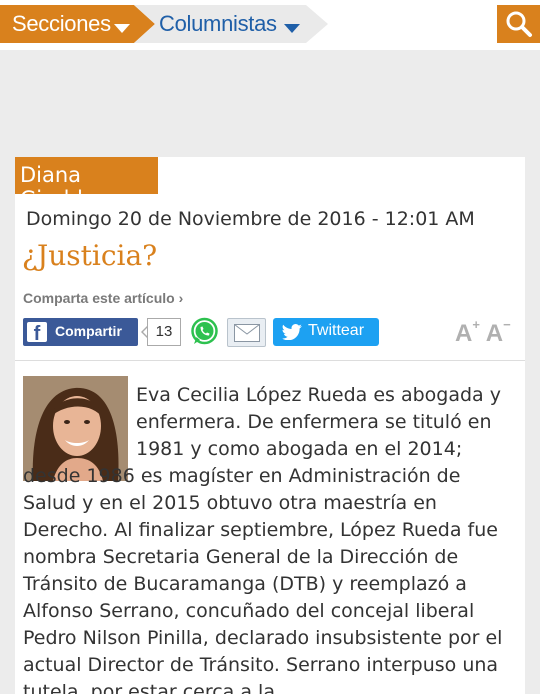 The width and height of the screenshot is (540, 694). Describe the element at coordinates (88, 331) in the screenshot. I see `facebook-share-label: Compartir` at that location.